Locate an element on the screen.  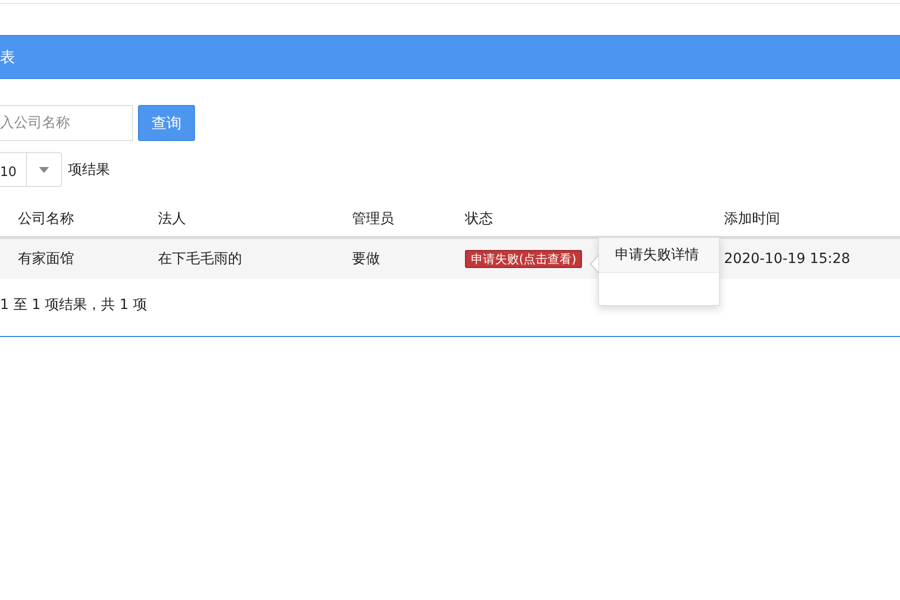
column-header: 添加时间 is located at coordinates (752, 218).